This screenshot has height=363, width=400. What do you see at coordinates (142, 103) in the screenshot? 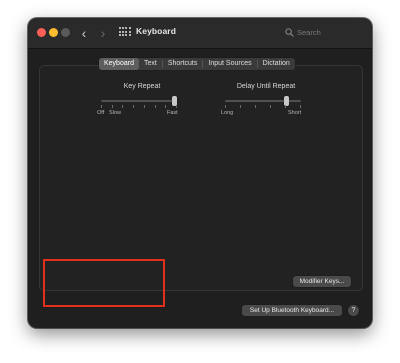
I see `key-repeat-group: Key Repeat Off Slow Fast` at bounding box center [142, 103].